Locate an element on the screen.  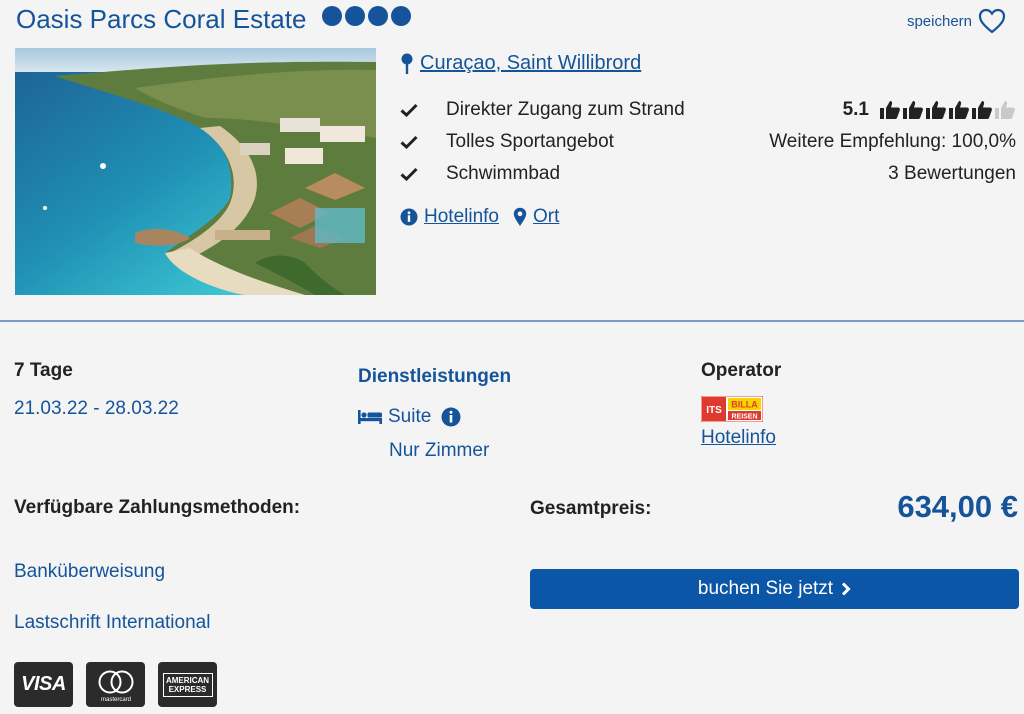
section-divider is located at coordinates (512, 321).